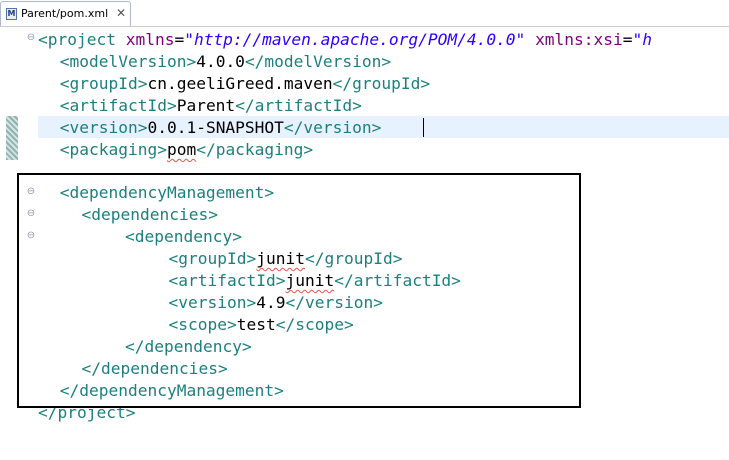  Describe the element at coordinates (128, 61) in the screenshot. I see `code-token-tag: <modelVersion>` at that location.